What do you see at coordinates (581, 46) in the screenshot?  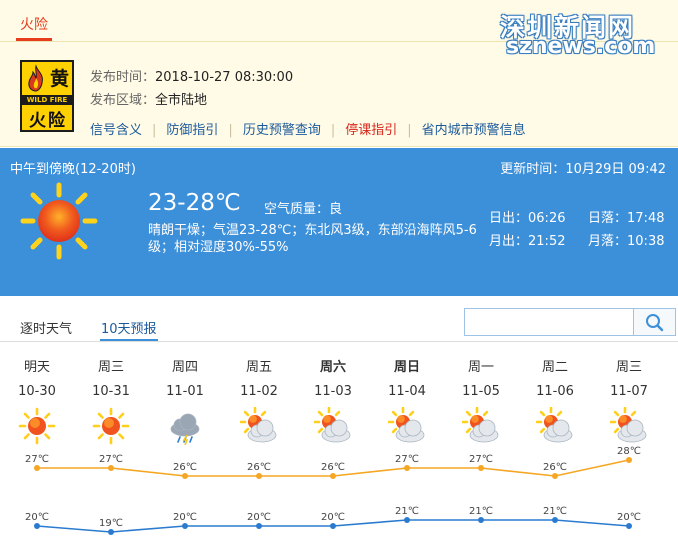 I see `watermark-logo-en: sznews.com` at bounding box center [581, 46].